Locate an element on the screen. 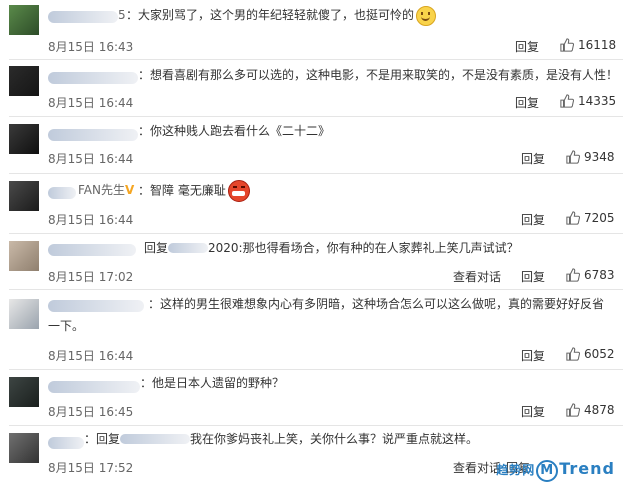 The width and height of the screenshot is (623, 485). comment-text: 回复 2020:那也得看场合，你有种的在人家葬礼上笑几声试试？ is located at coordinates (331, 248).